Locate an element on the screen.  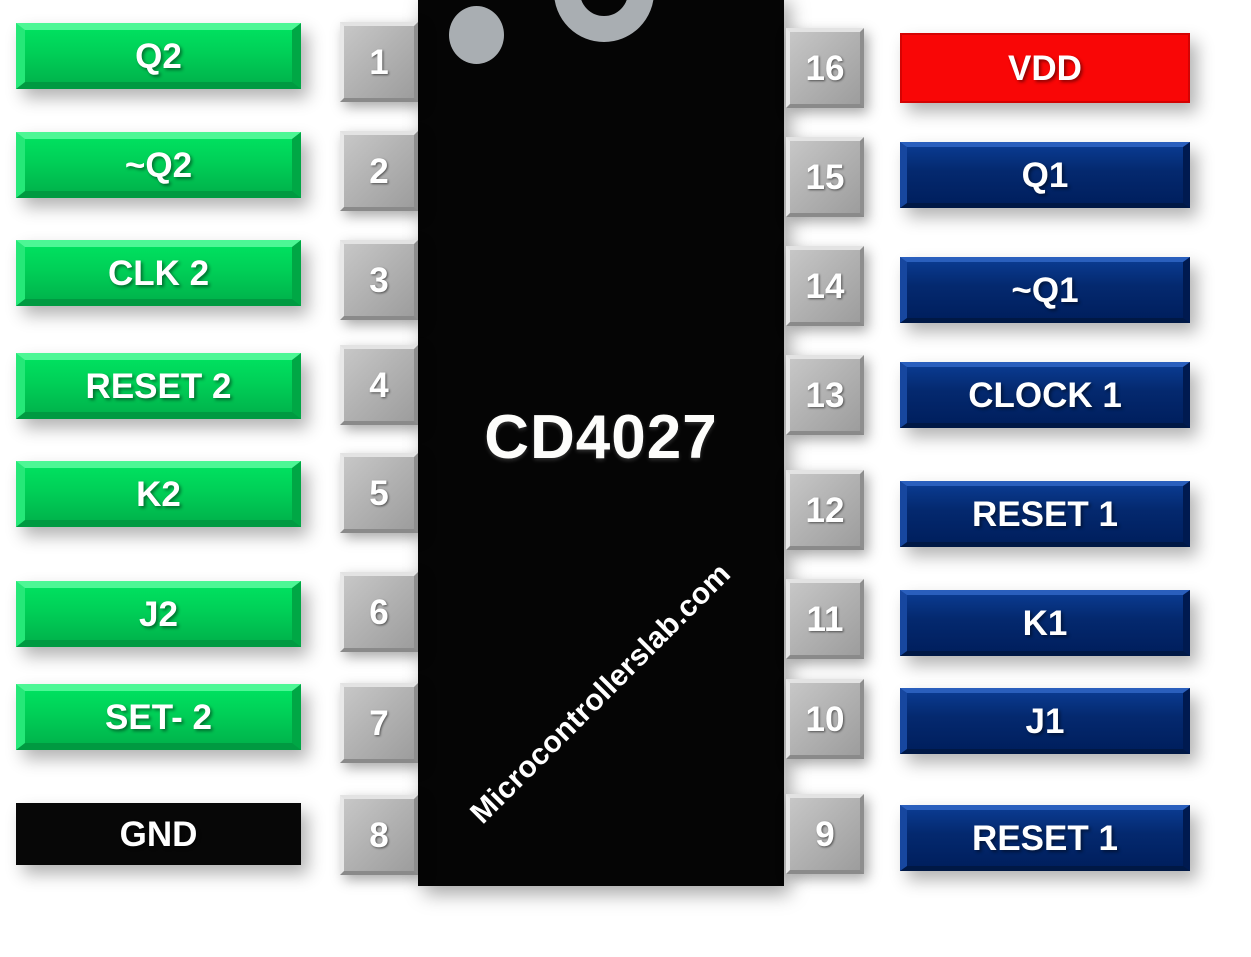
pin-signal-name: RESET 2 is located at coordinates (158, 386).